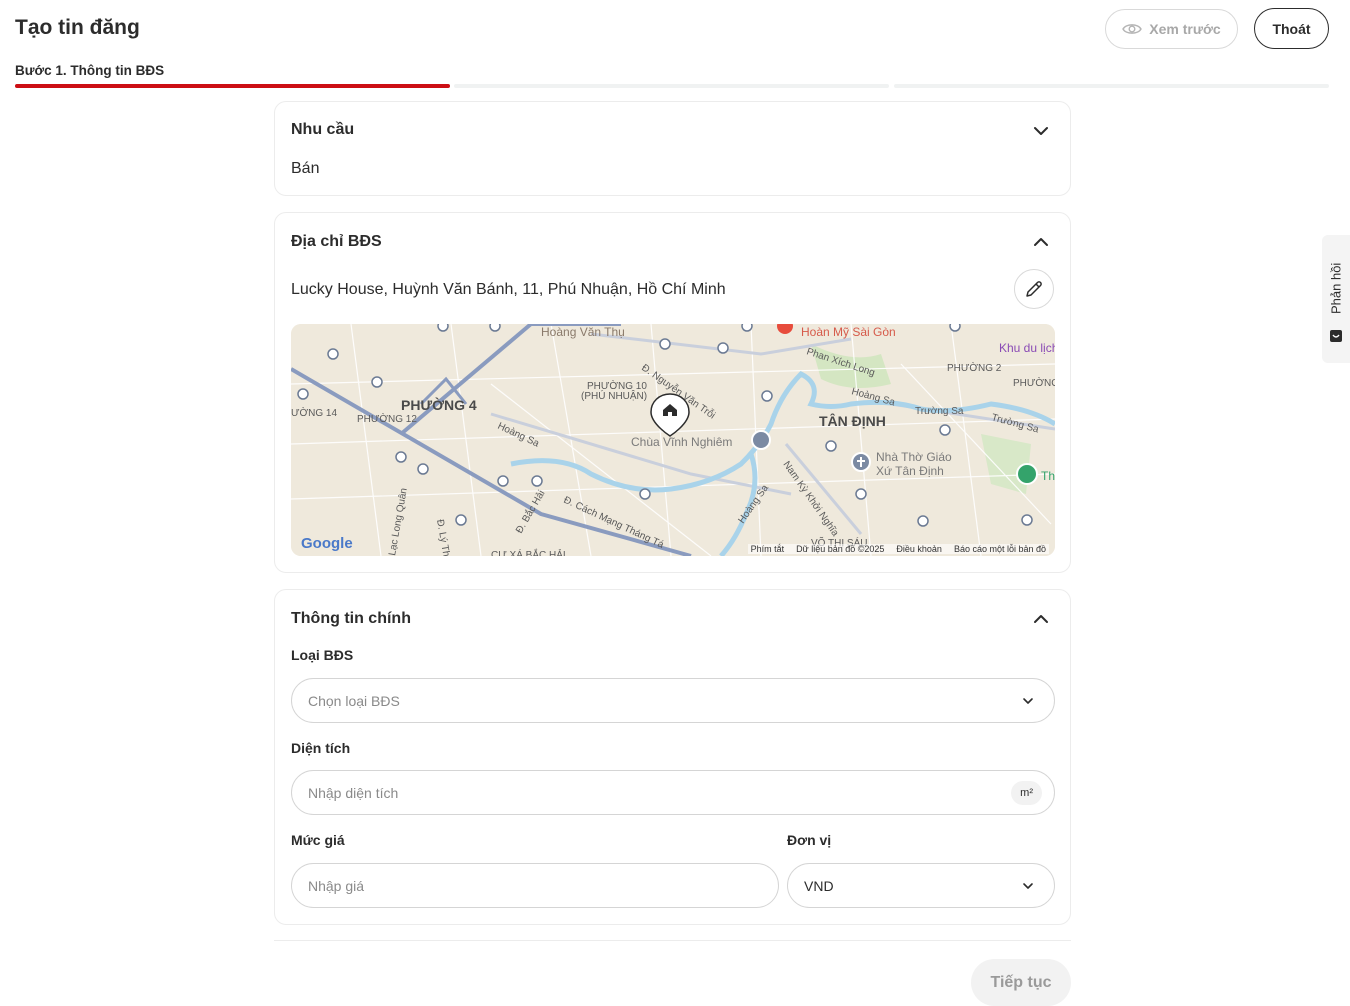 The image size is (1350, 1006). I want to click on unit-label: Đơn vị, so click(809, 840).